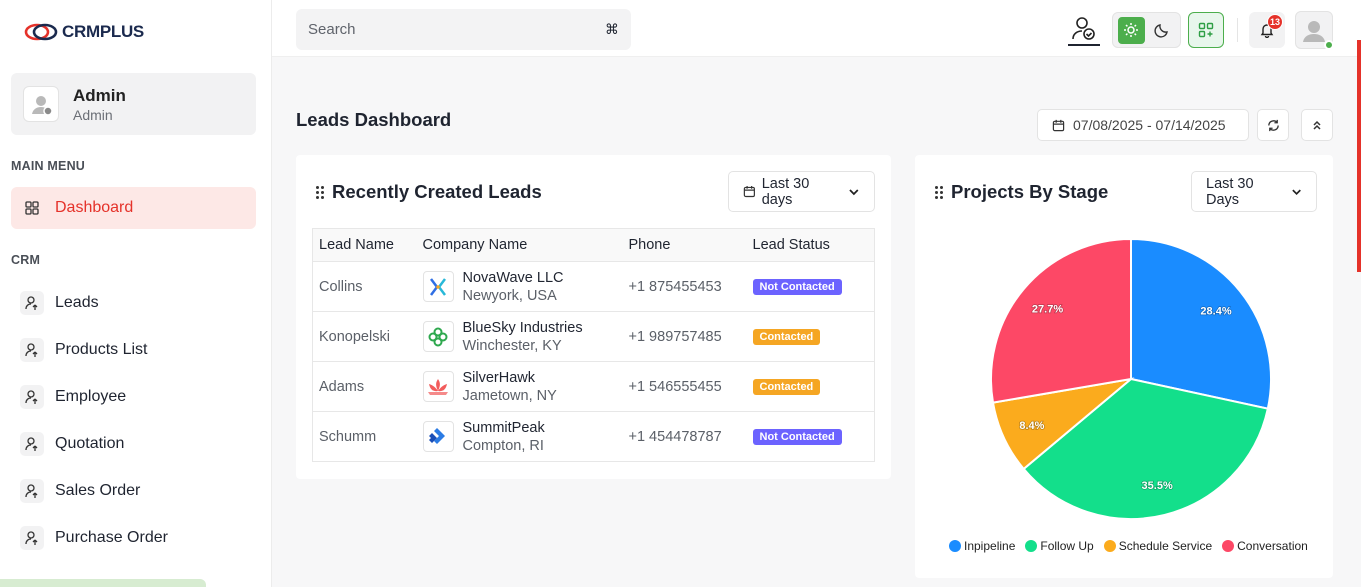 This screenshot has height=587, width=1361. I want to click on sidebar-item-quotation: Quotation, so click(133, 444).